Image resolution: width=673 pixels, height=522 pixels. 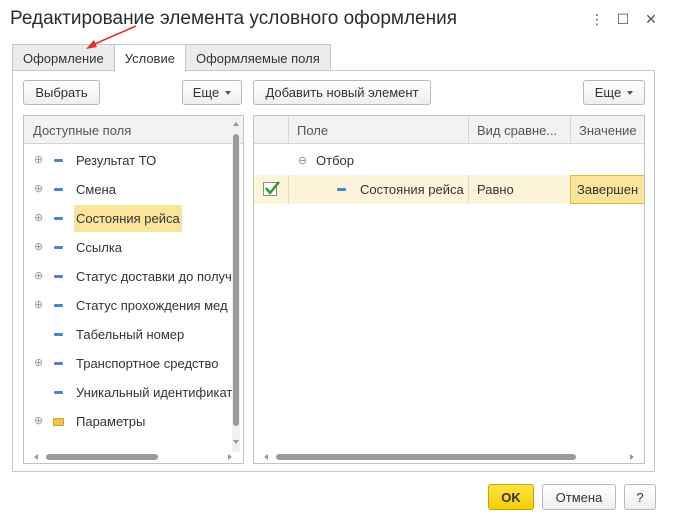 What do you see at coordinates (99, 247) in the screenshot?
I see `field-label: Ссылка` at bounding box center [99, 247].